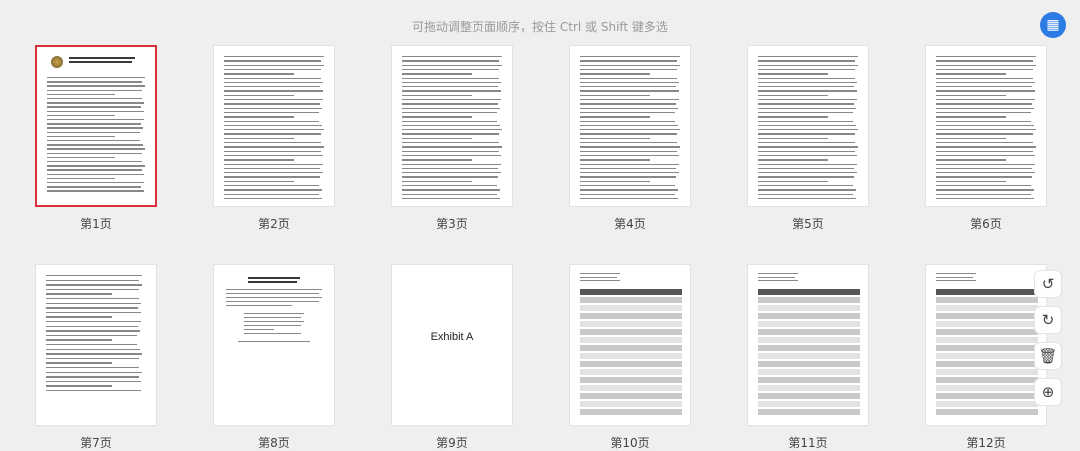 The height and width of the screenshot is (451, 1080). What do you see at coordinates (986, 224) in the screenshot?
I see `page-label: 第6页` at bounding box center [986, 224].